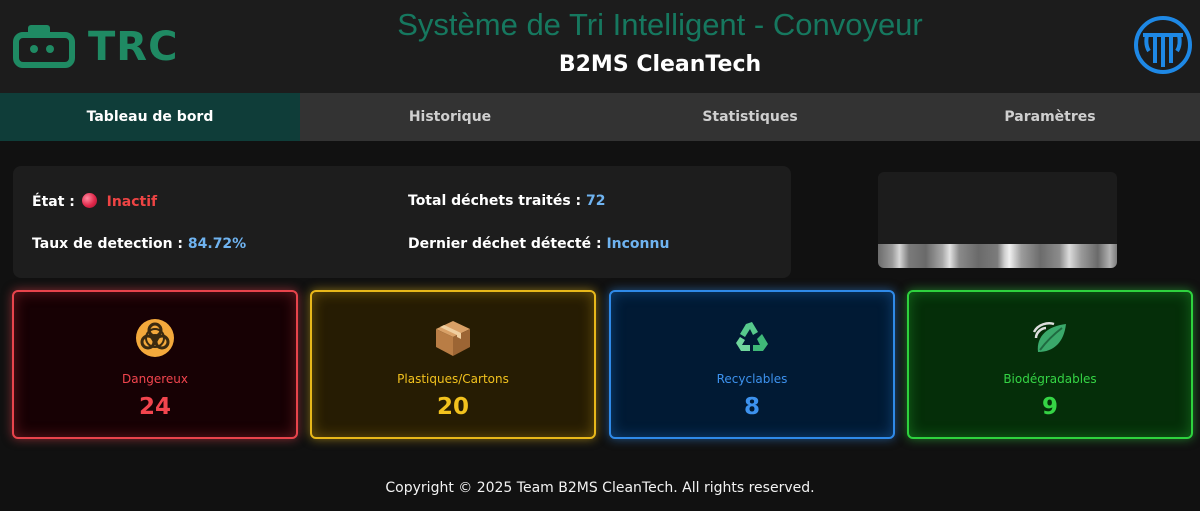 This screenshot has width=1200, height=511. I want to click on recycle-icon, so click(752, 336).